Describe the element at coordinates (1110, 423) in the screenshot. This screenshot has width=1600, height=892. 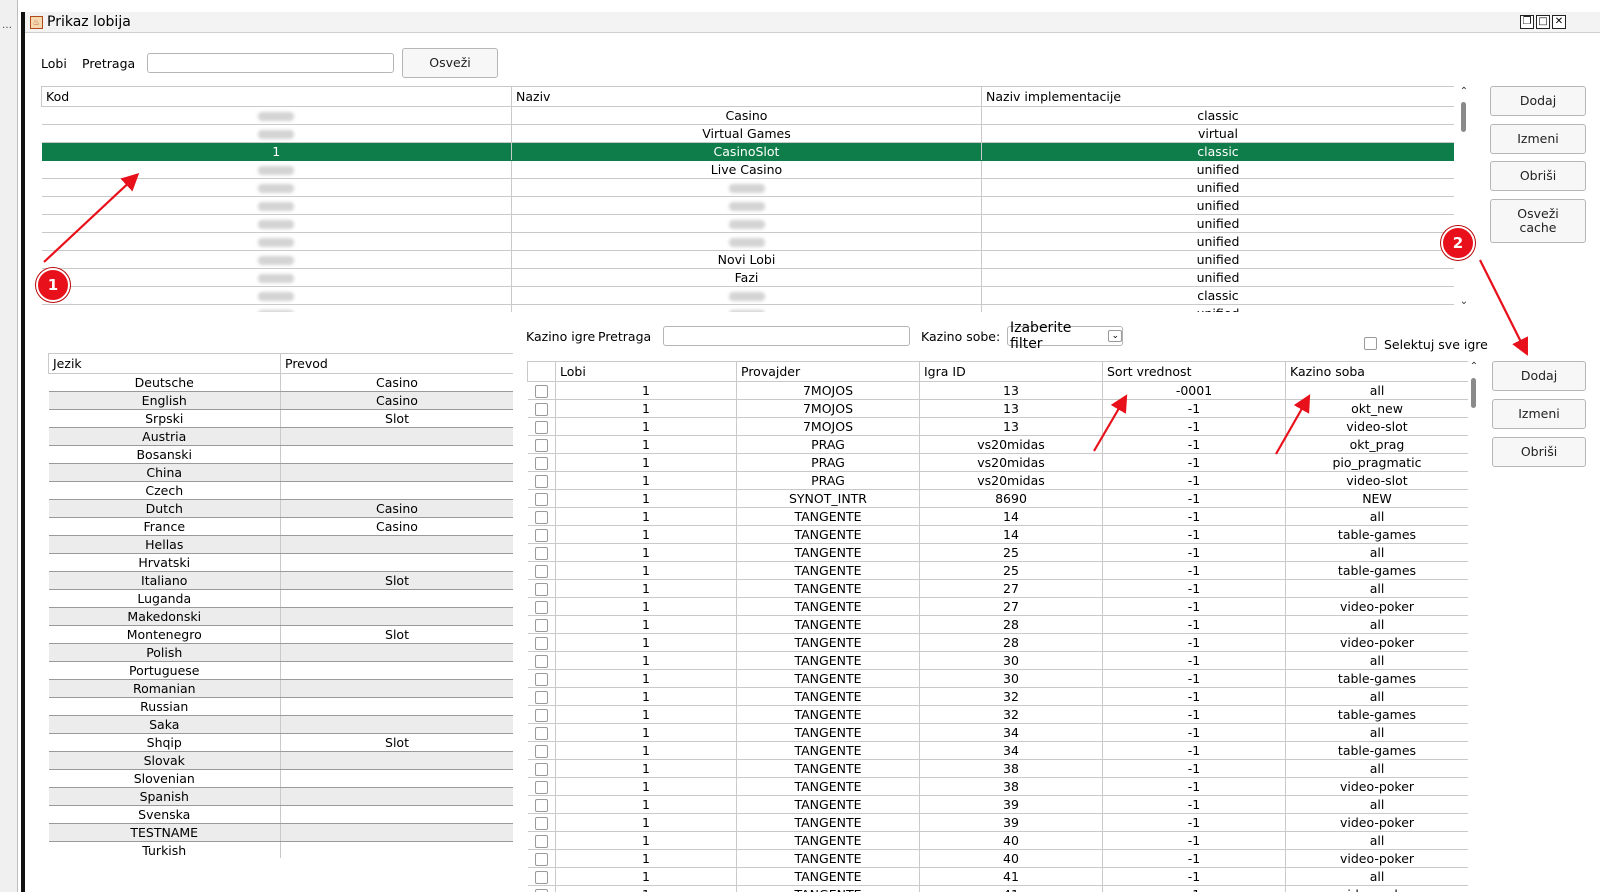
I see `arrow-sort` at that location.